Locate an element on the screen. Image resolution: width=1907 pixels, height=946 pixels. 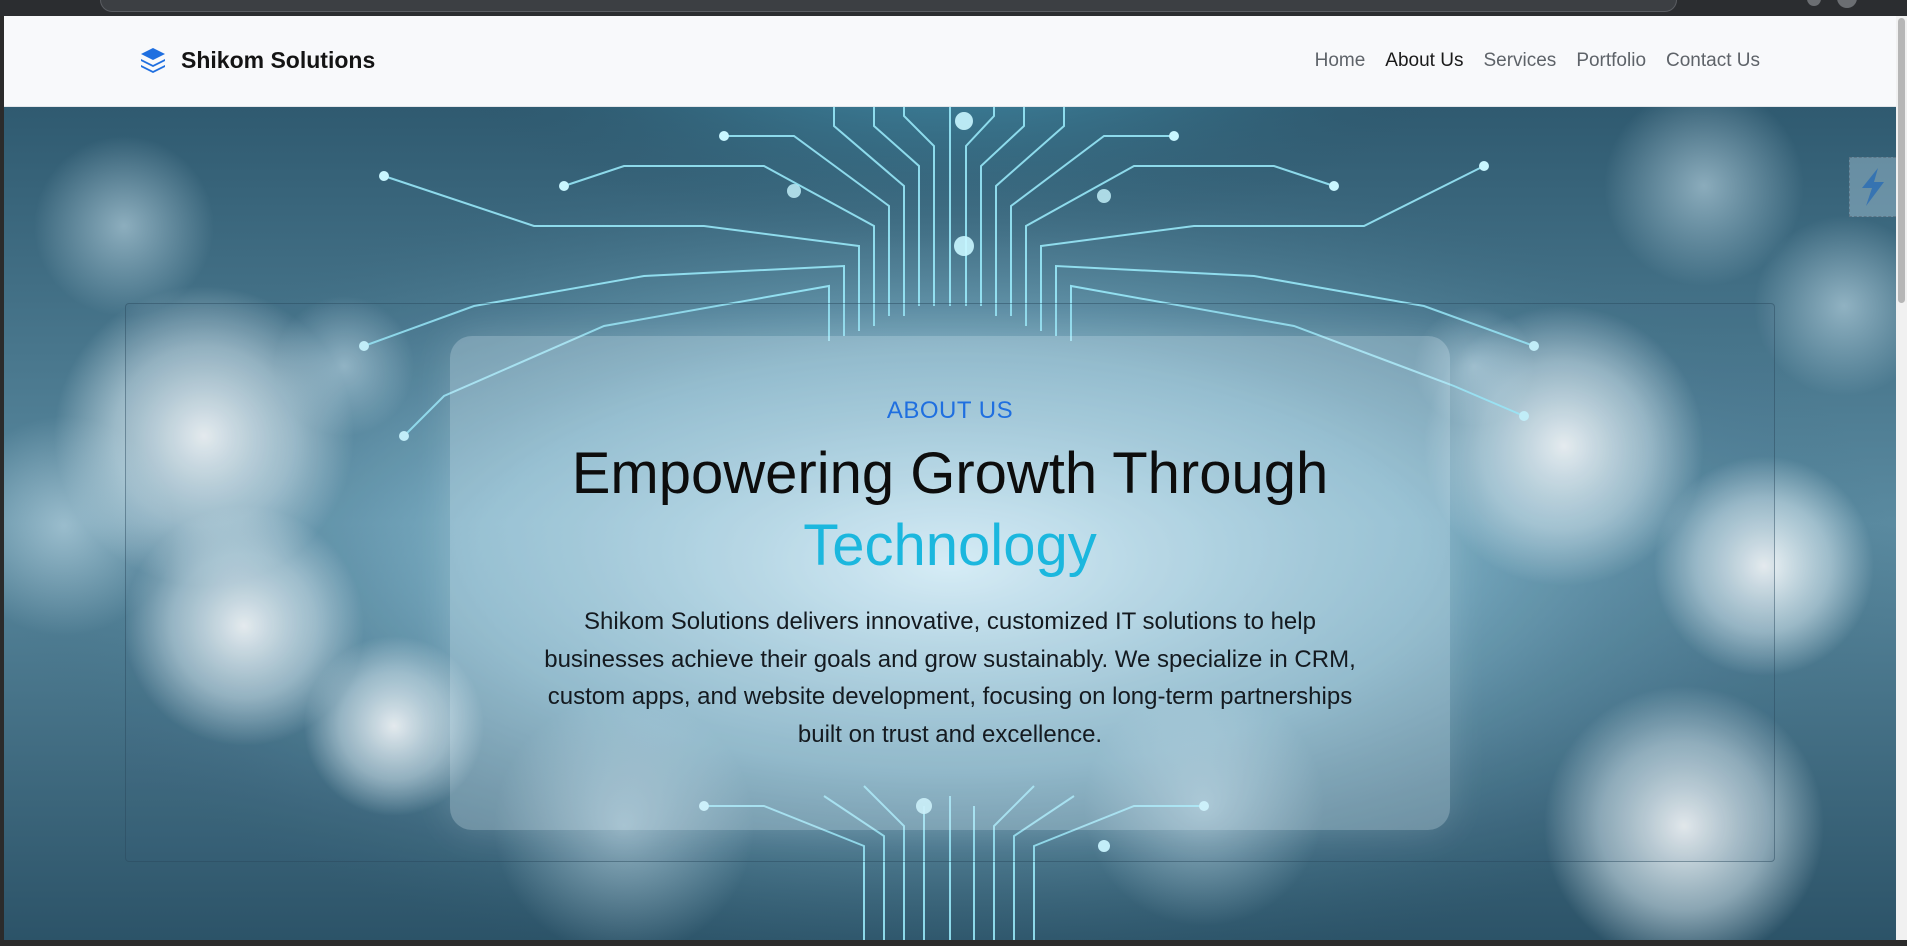
floating-side-widget is located at coordinates (1872, 187).